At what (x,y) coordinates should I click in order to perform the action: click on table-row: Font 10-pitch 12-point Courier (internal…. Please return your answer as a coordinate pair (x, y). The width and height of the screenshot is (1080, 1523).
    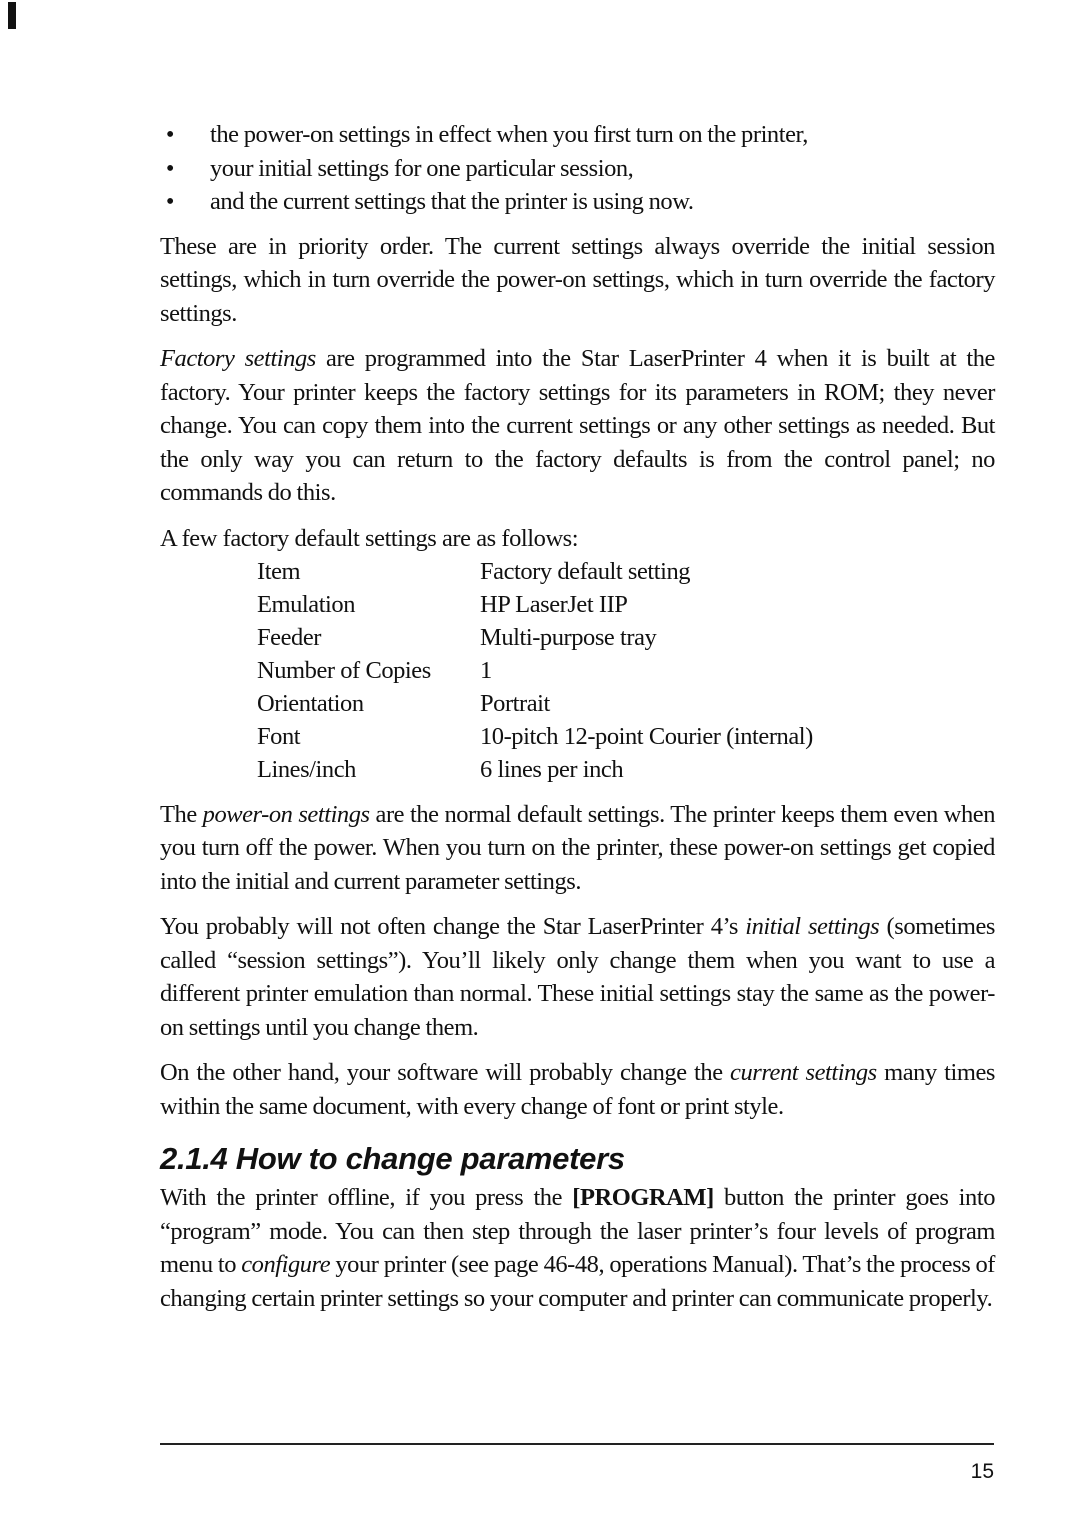
    Looking at the image, I should click on (535, 736).